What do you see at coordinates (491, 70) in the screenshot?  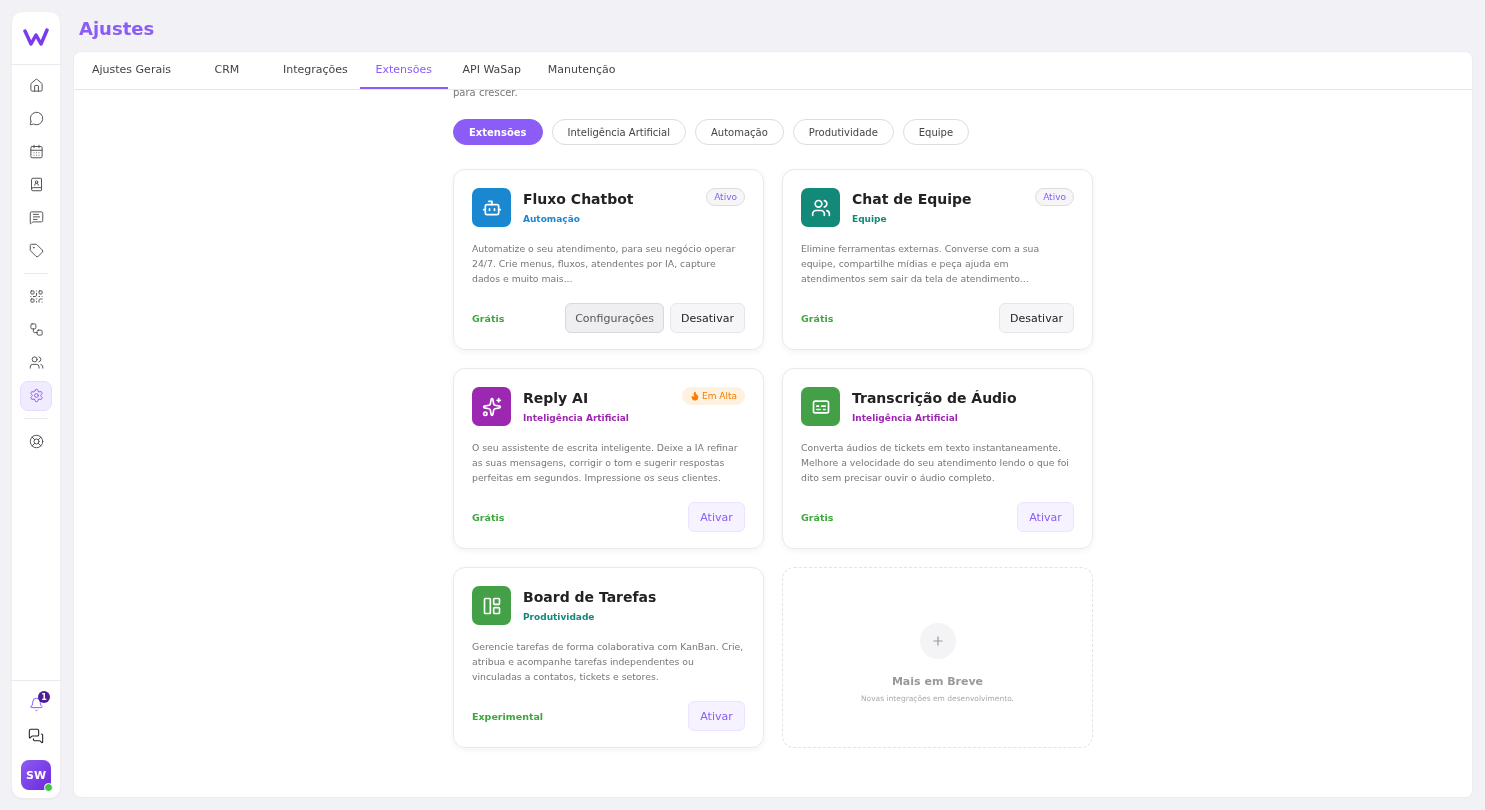 I see `tab: API WaSap` at bounding box center [491, 70].